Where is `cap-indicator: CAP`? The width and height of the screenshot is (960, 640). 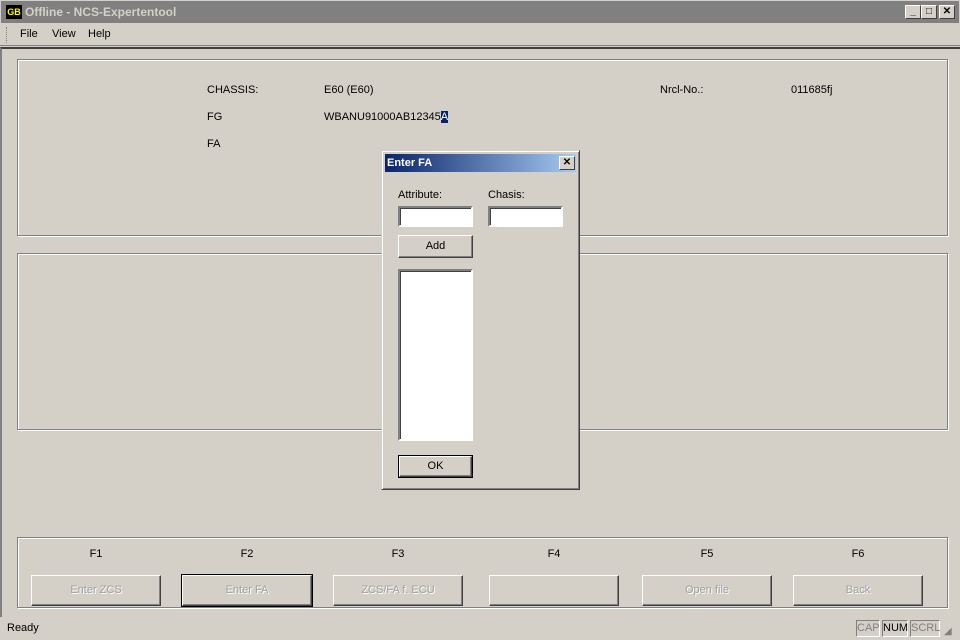 cap-indicator: CAP is located at coordinates (868, 628).